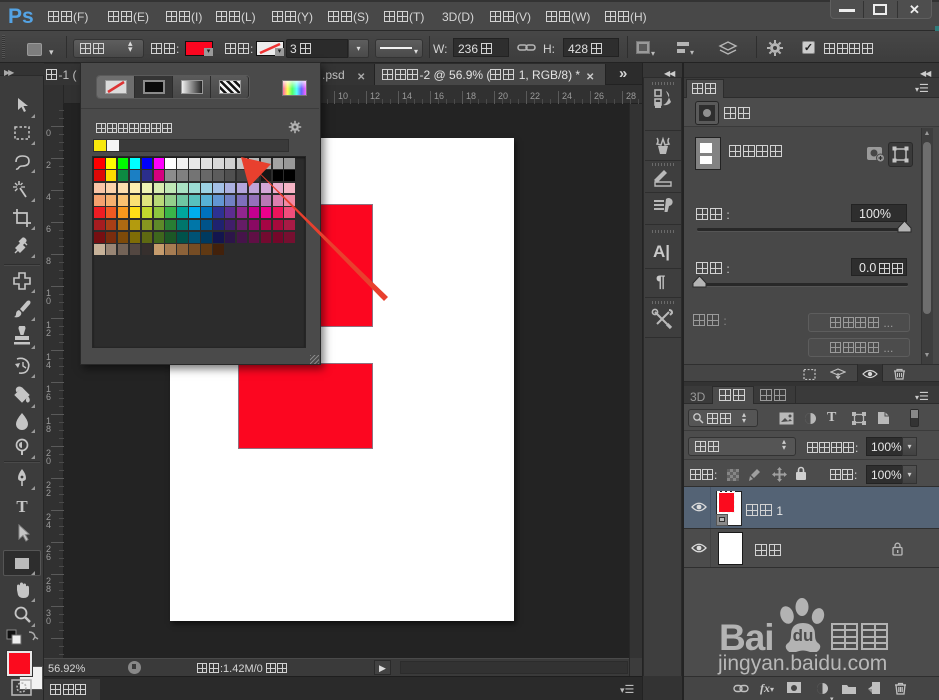  Describe the element at coordinates (22, 506) in the screenshot. I see `svg-text: T` at that location.